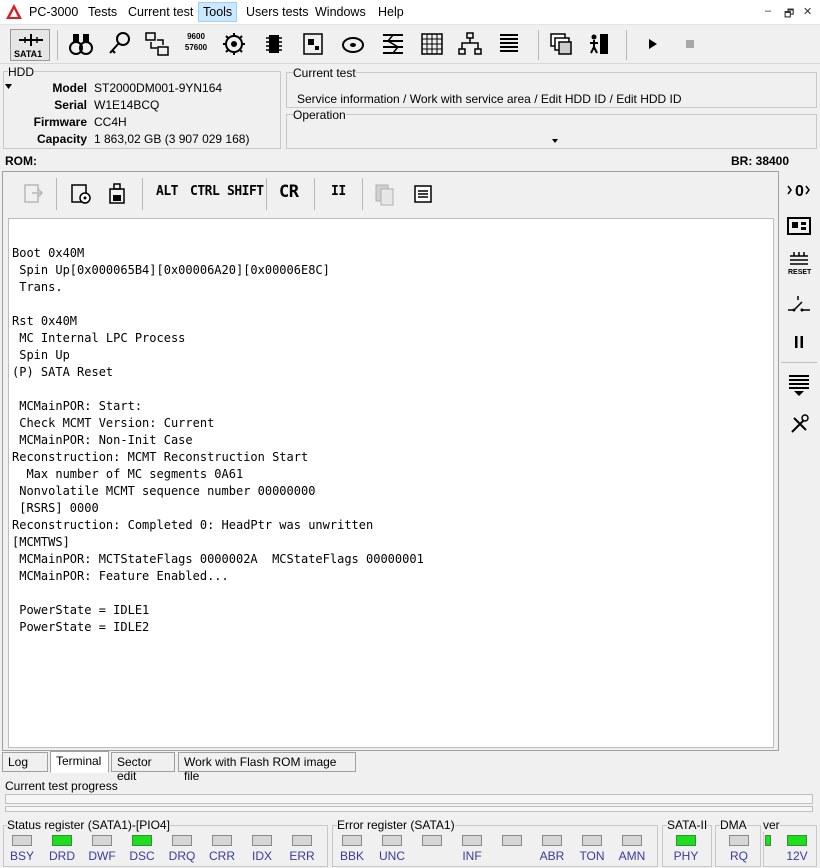 The height and width of the screenshot is (868, 820). I want to click on save-log-icon, so click(117, 194).